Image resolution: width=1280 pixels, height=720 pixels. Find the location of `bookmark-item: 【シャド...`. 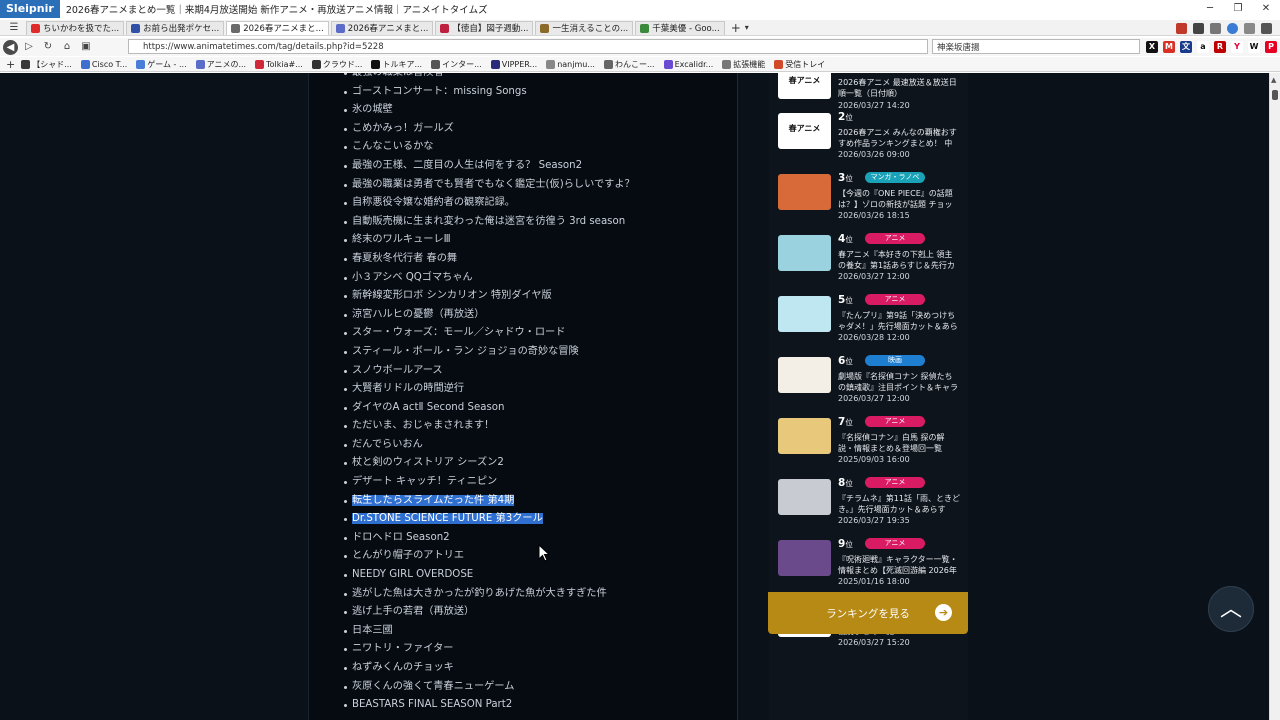

bookmark-item: 【シャド... is located at coordinates (46, 64).